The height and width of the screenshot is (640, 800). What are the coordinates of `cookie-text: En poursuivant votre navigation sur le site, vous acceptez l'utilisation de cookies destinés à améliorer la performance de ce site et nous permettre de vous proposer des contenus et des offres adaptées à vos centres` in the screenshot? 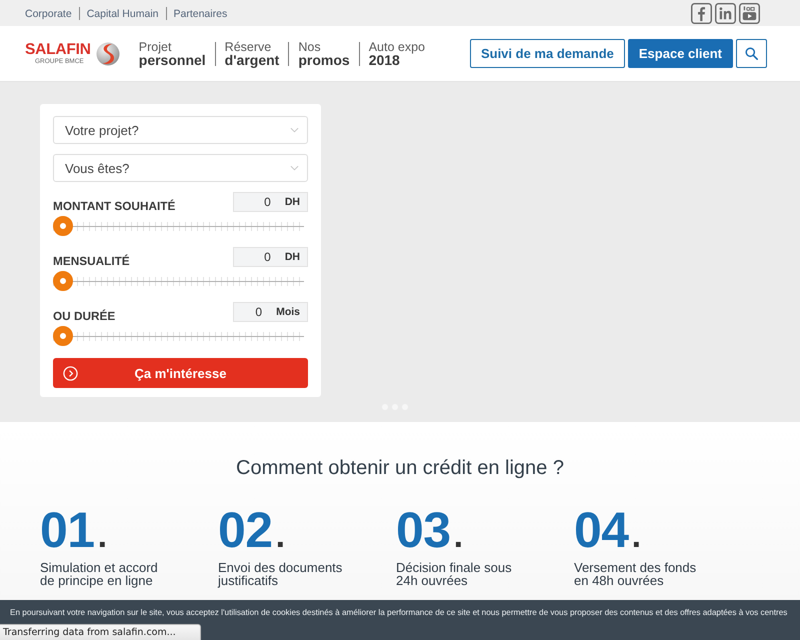 It's located at (399, 613).